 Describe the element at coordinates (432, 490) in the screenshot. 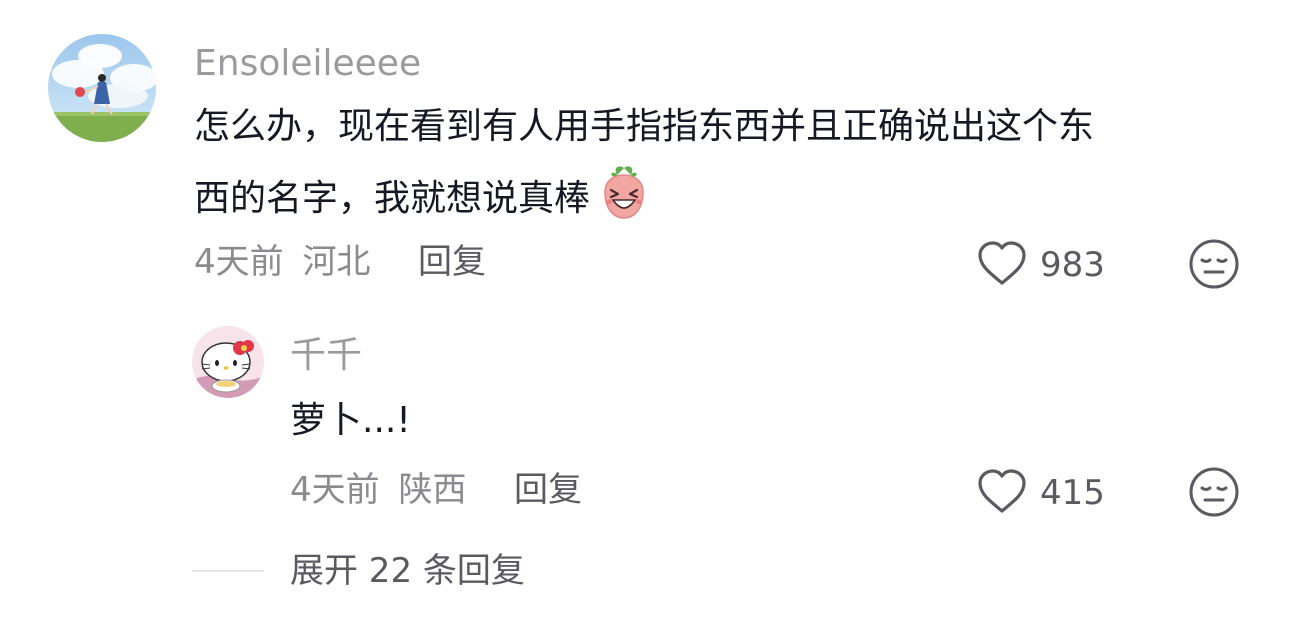

I see `reply-location: 陕西` at that location.